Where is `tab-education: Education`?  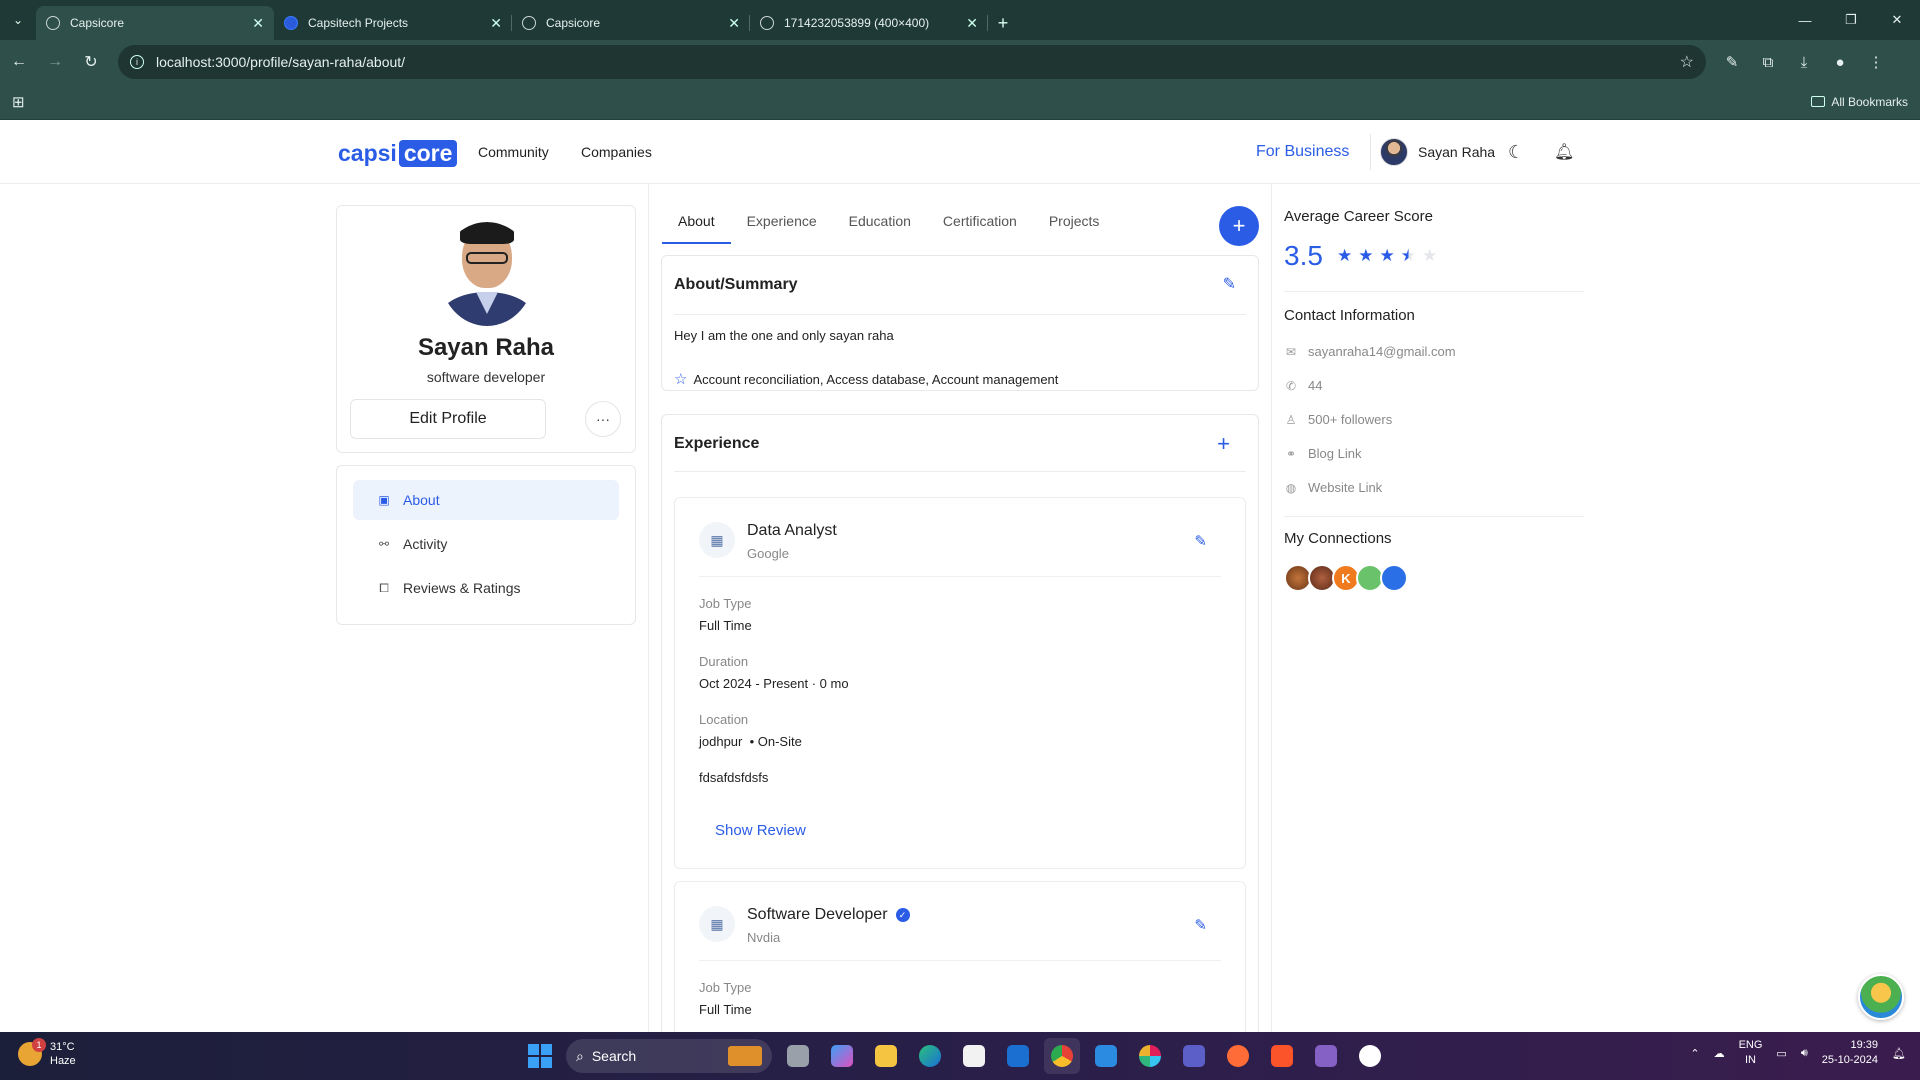 tab-education: Education is located at coordinates (880, 226).